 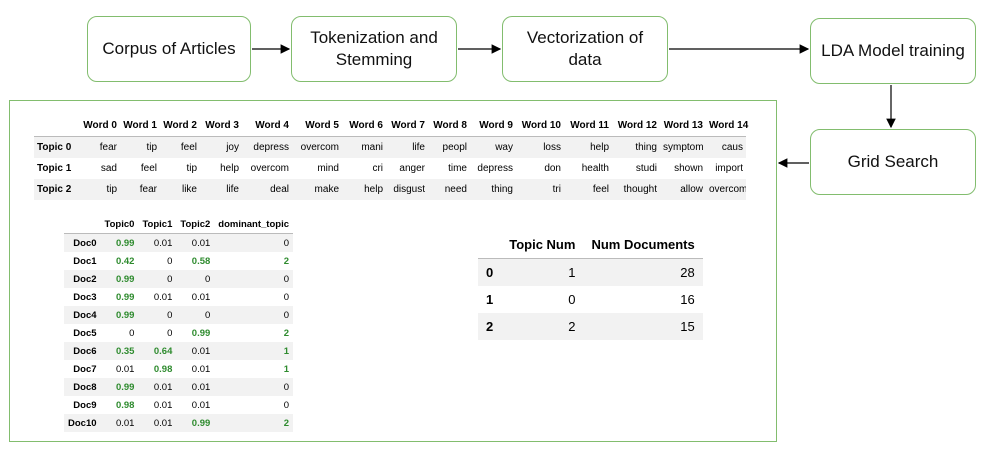 What do you see at coordinates (108, 147) in the screenshot?
I see `table-cell: fear` at bounding box center [108, 147].